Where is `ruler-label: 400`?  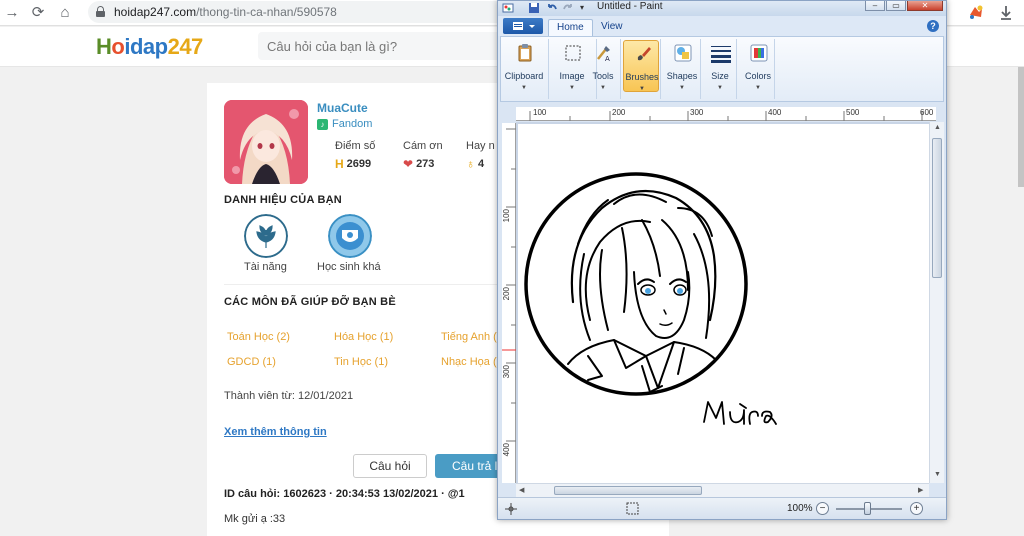
ruler-label: 400 is located at coordinates (775, 112).